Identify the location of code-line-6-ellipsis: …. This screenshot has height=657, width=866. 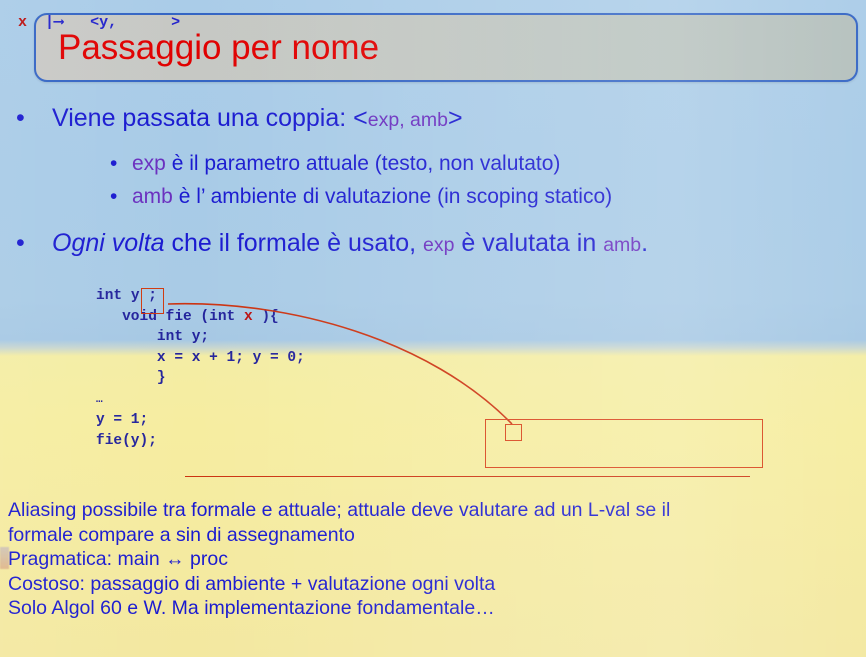
(99, 399).